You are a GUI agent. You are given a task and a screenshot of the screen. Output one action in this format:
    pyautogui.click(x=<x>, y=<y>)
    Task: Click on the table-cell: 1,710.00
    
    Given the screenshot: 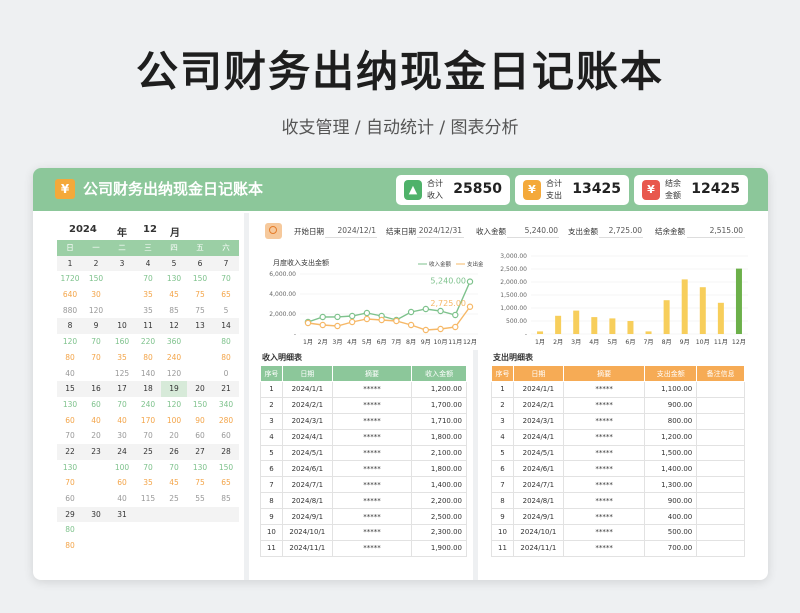 What is the action you would take?
    pyautogui.click(x=439, y=421)
    